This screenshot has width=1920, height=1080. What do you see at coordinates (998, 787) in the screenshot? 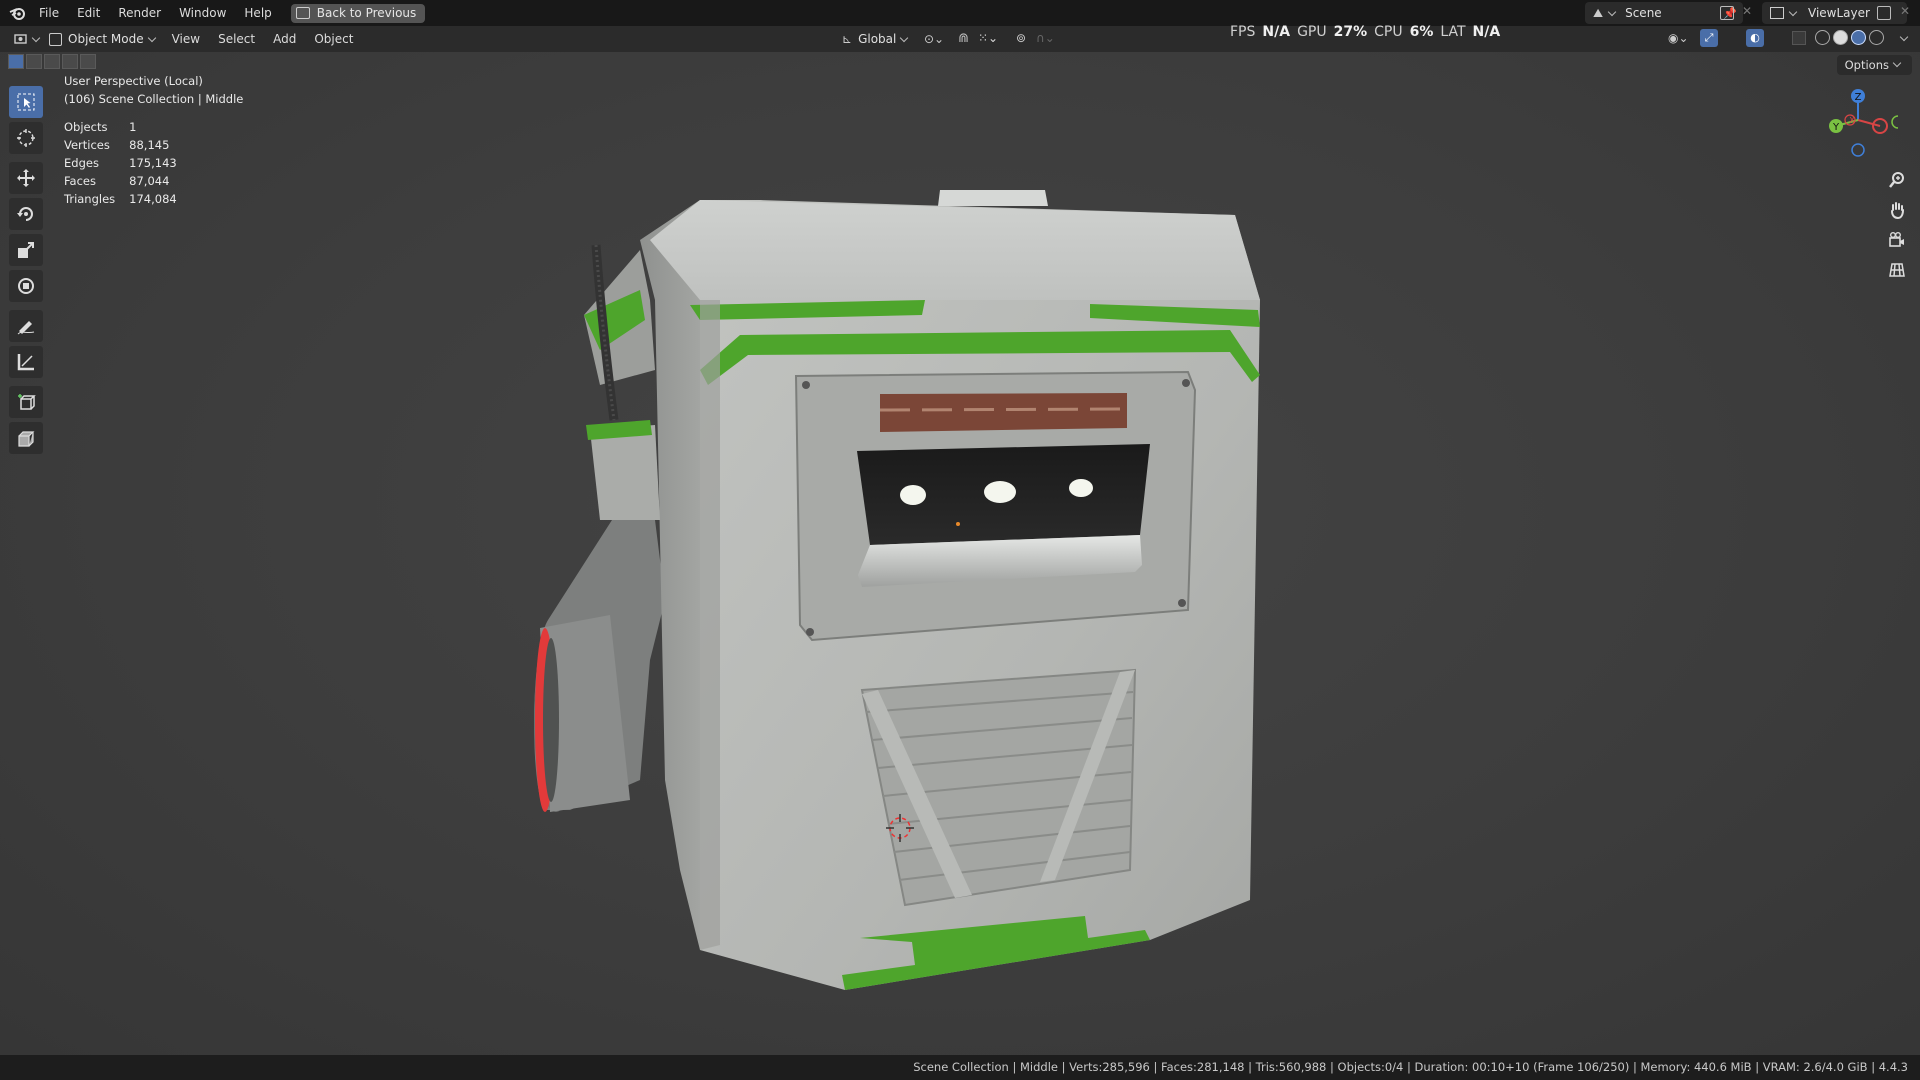
I see `model-vent-grille` at bounding box center [998, 787].